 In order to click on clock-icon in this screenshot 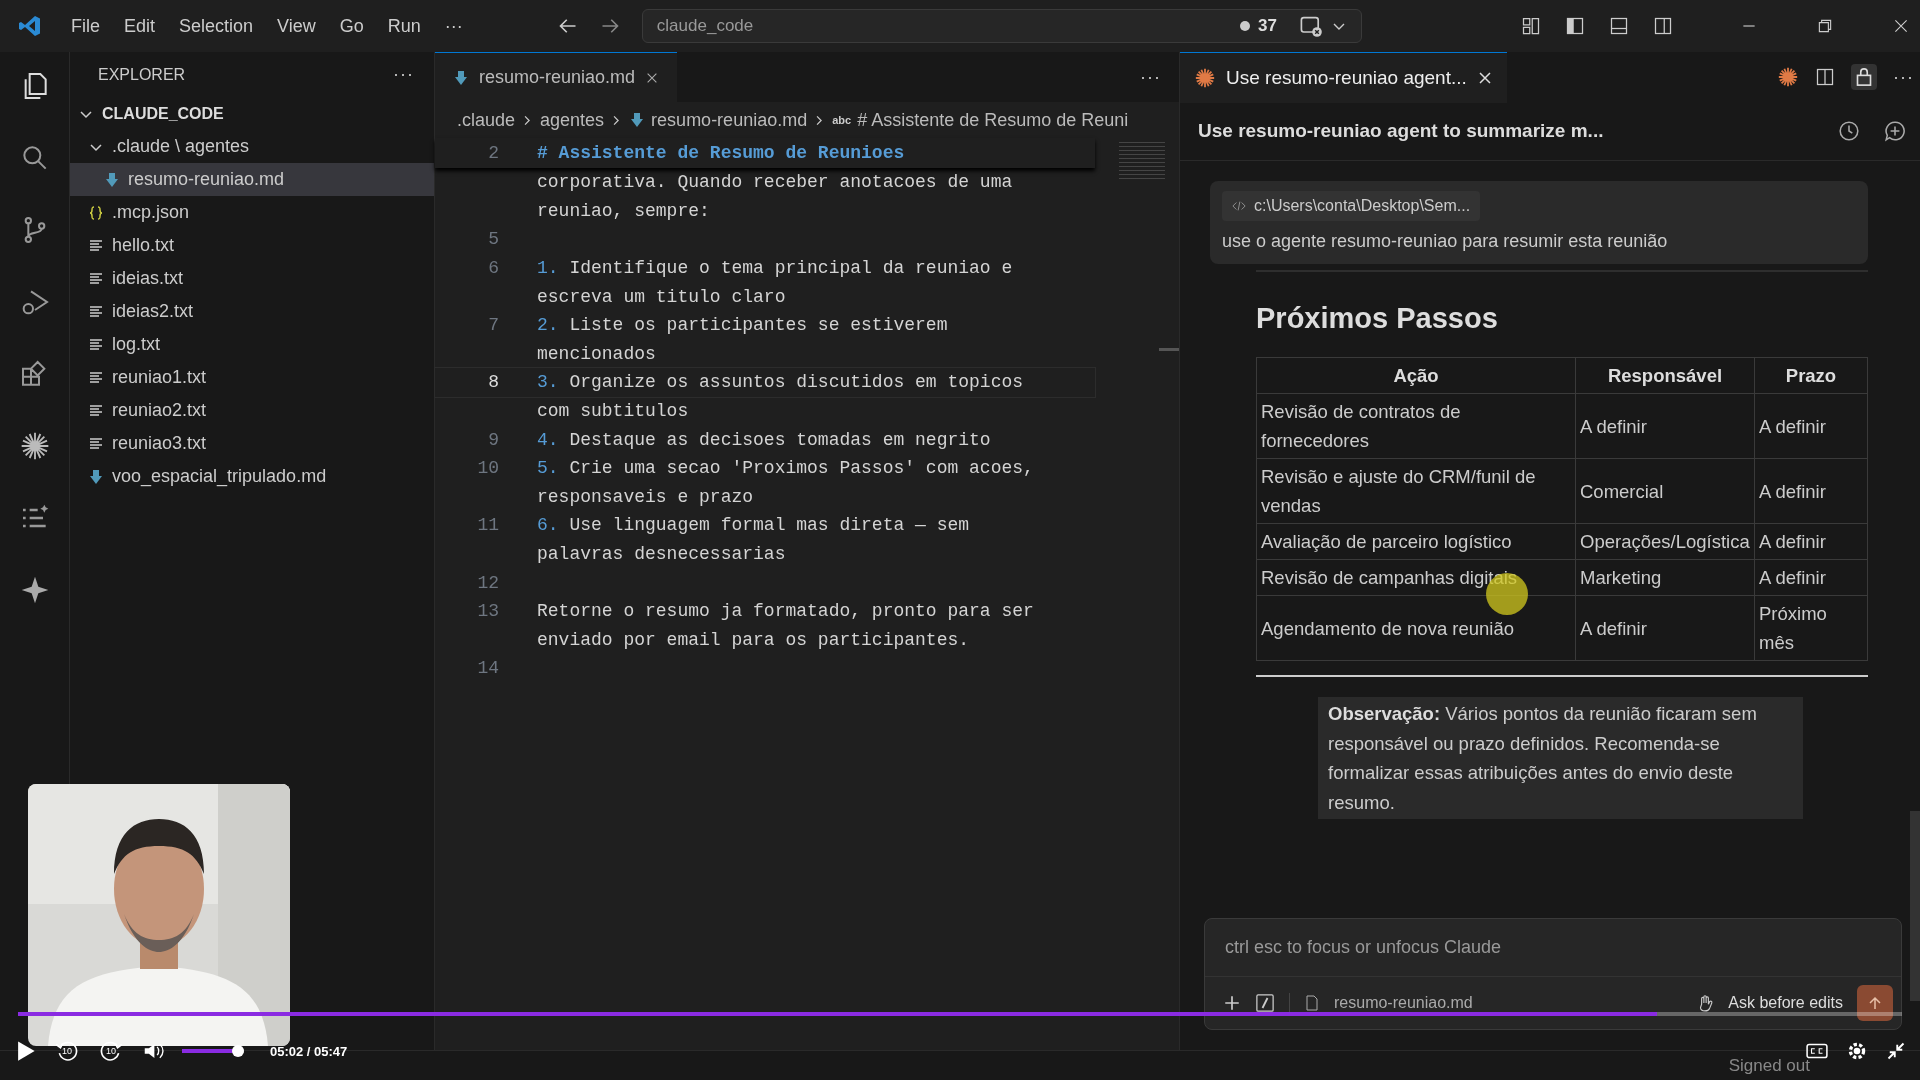, I will do `click(1849, 131)`.